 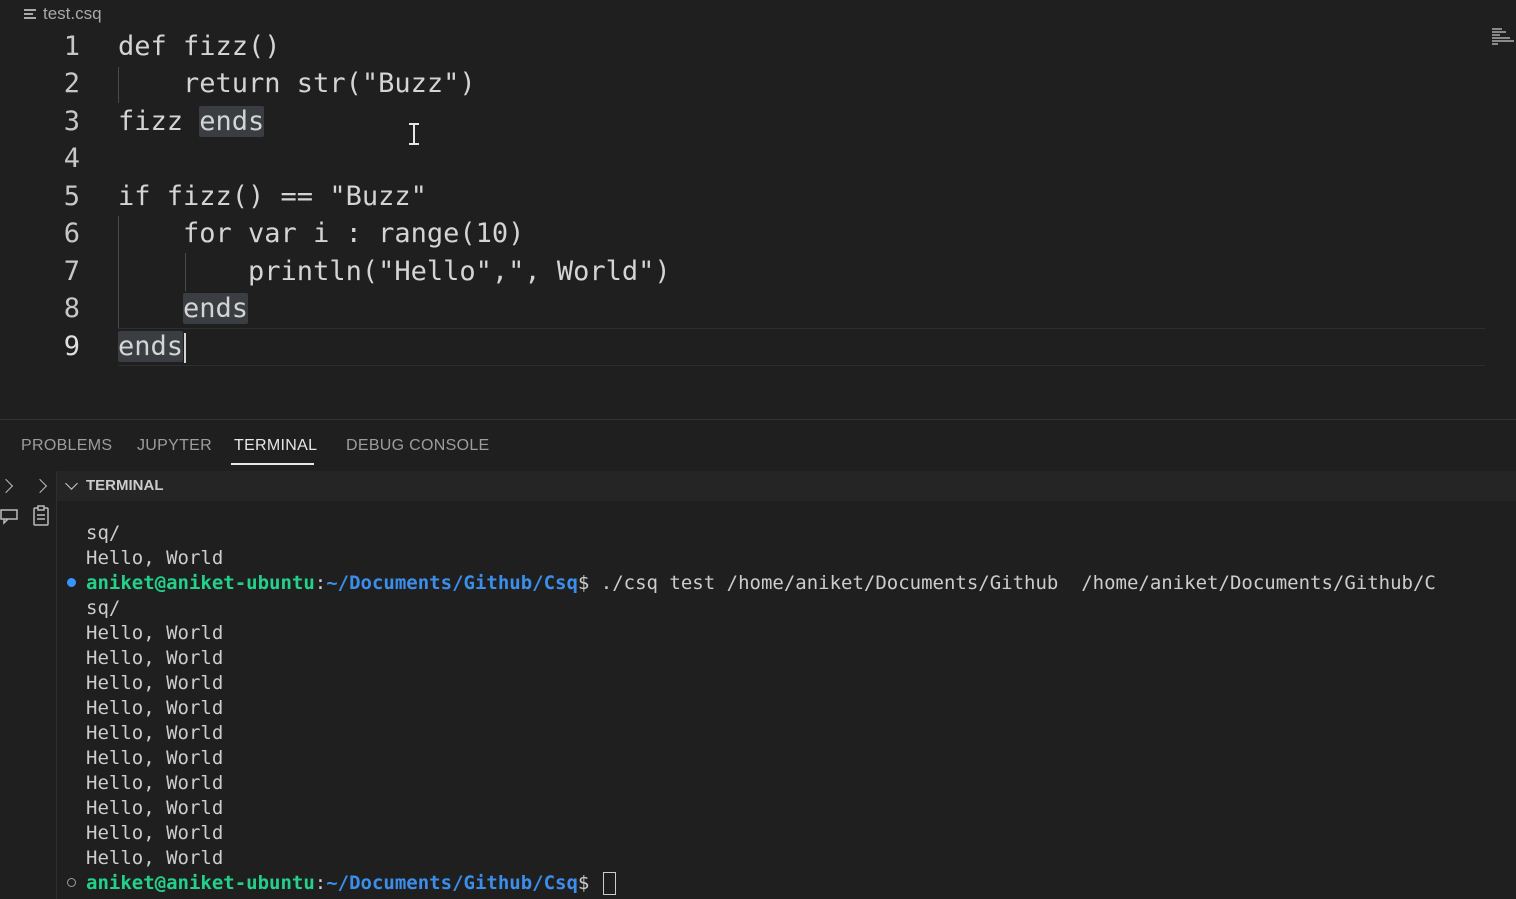 I want to click on tab-problems: PROBLEMS, so click(x=66, y=446).